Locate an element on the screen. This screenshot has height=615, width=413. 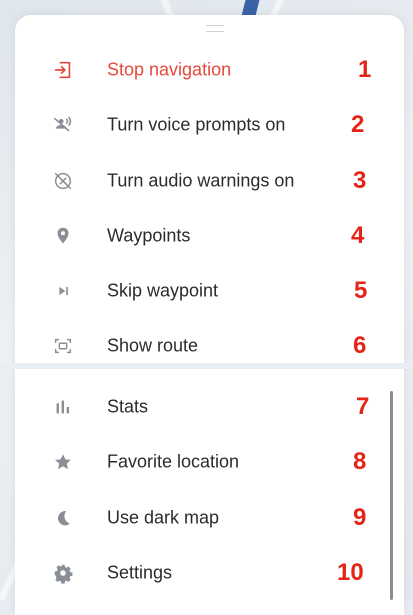
menu-item-label: Stop navigation is located at coordinates (169, 69).